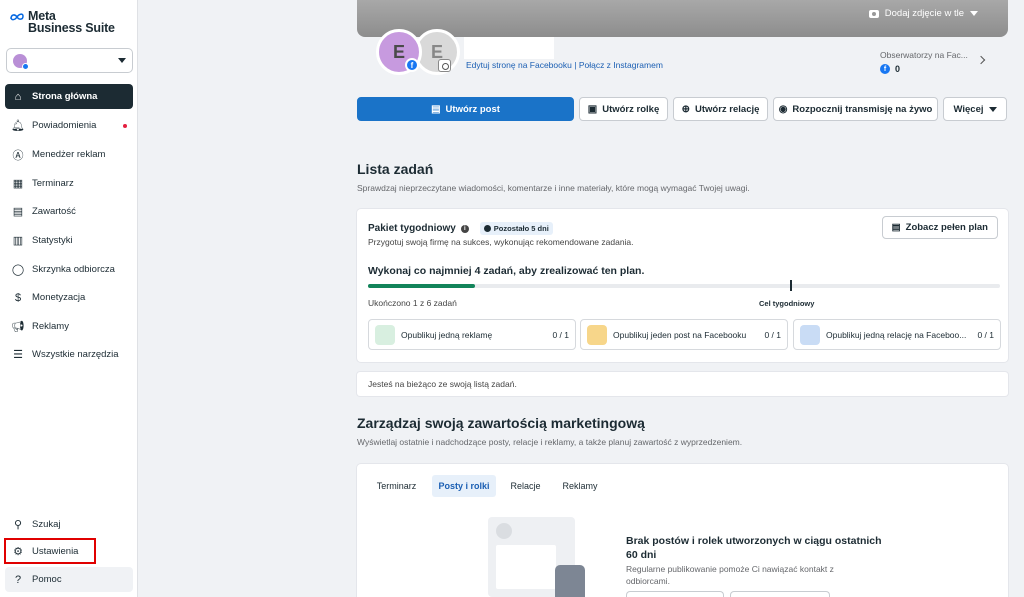  I want to click on connect-instagram-link: Połącz z Instagramem, so click(621, 65).